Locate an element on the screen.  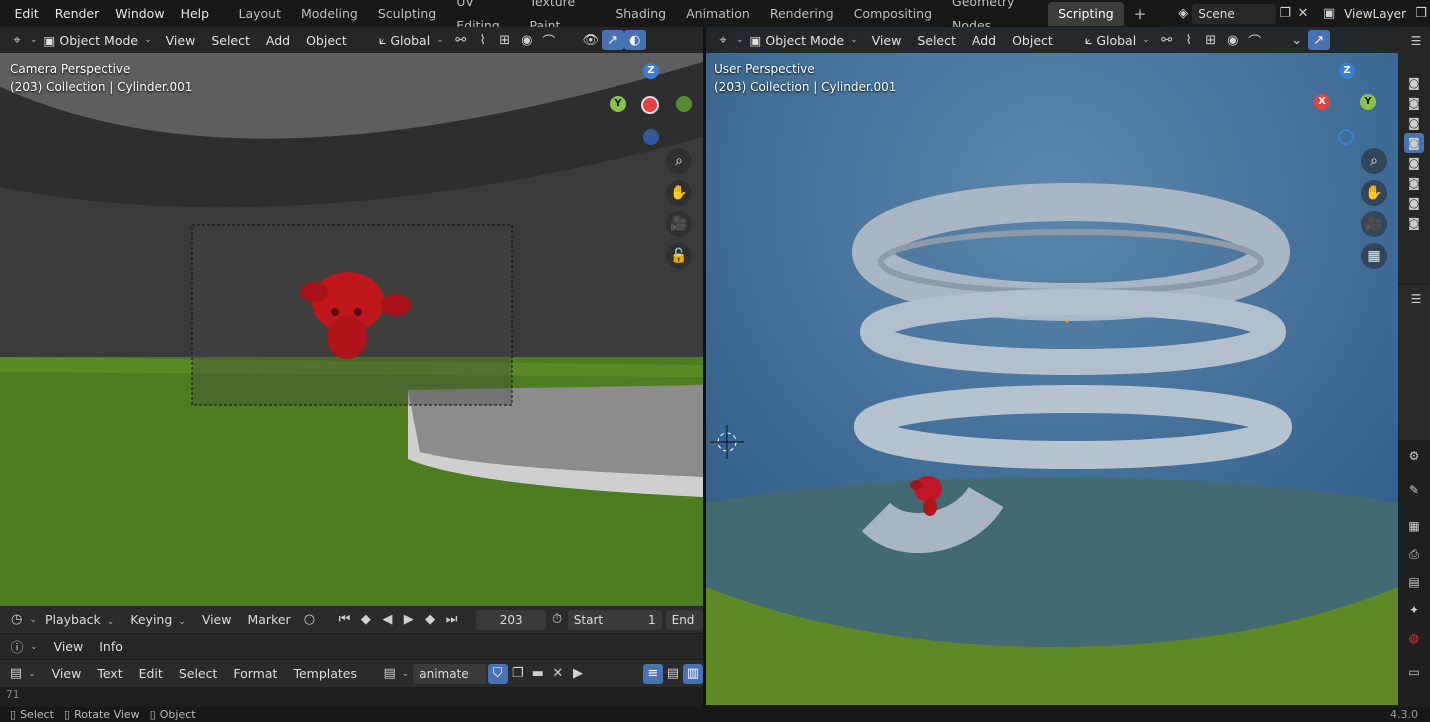
left-mode-dropdown: ▣ Object Mode ⌄ is located at coordinates (98, 40).